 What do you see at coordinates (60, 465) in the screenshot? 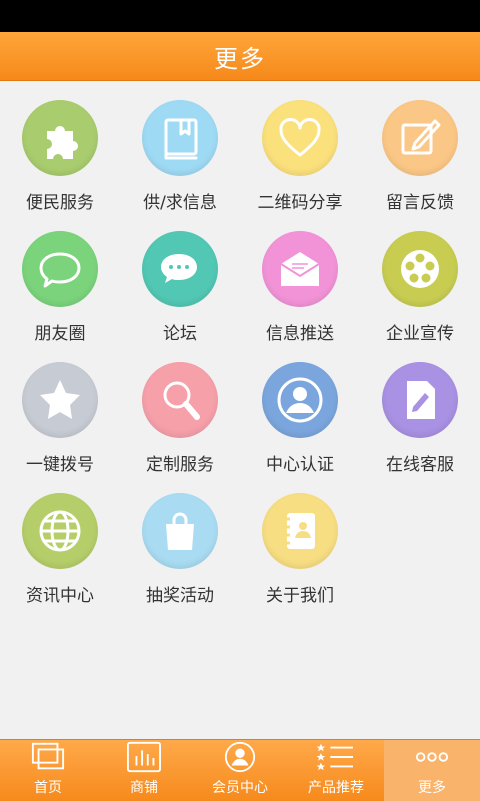
I see `grid-item-label: 一键拨号` at bounding box center [60, 465].